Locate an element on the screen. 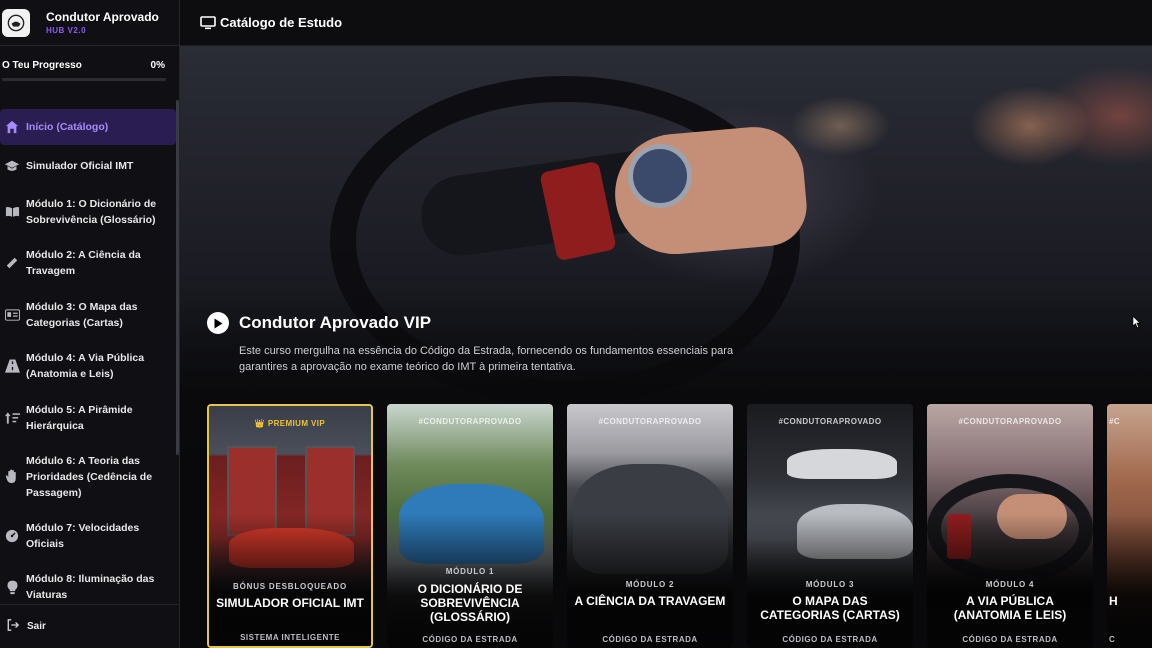  lightbulb-icon is located at coordinates (12, 587).